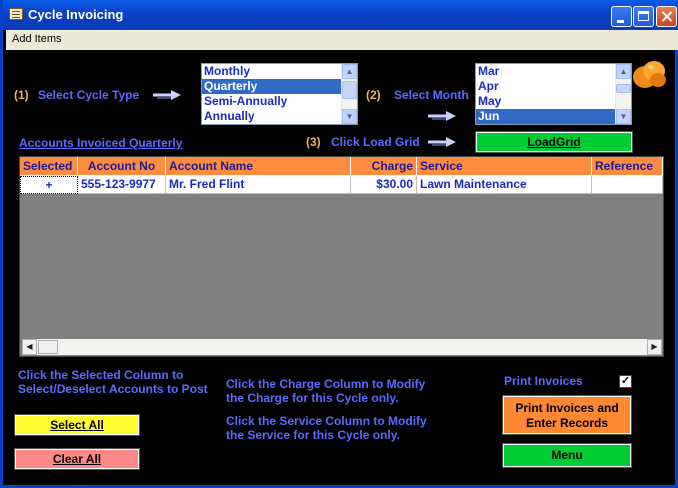 This screenshot has width=678, height=488. I want to click on print-invoices-button: Print Invoices and Enter Records, so click(567, 415).